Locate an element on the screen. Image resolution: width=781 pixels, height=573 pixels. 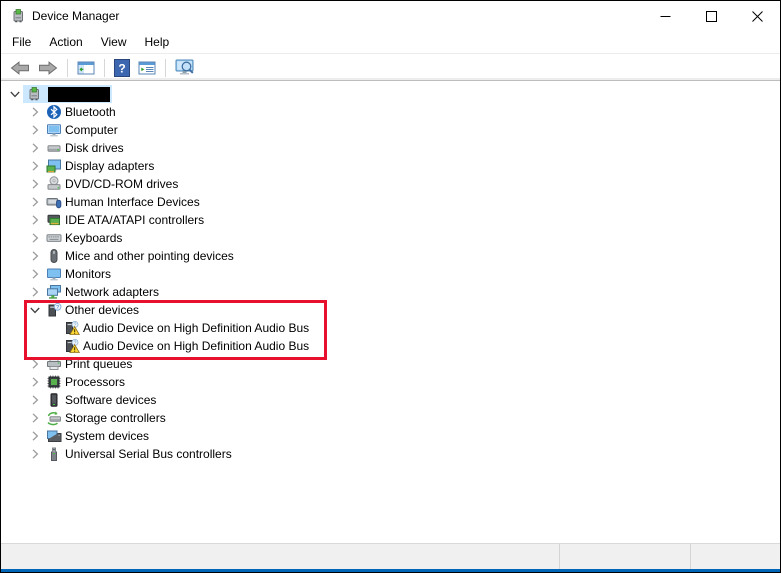
tree-item-other-devices: ? Other devices is located at coordinates (390, 310).